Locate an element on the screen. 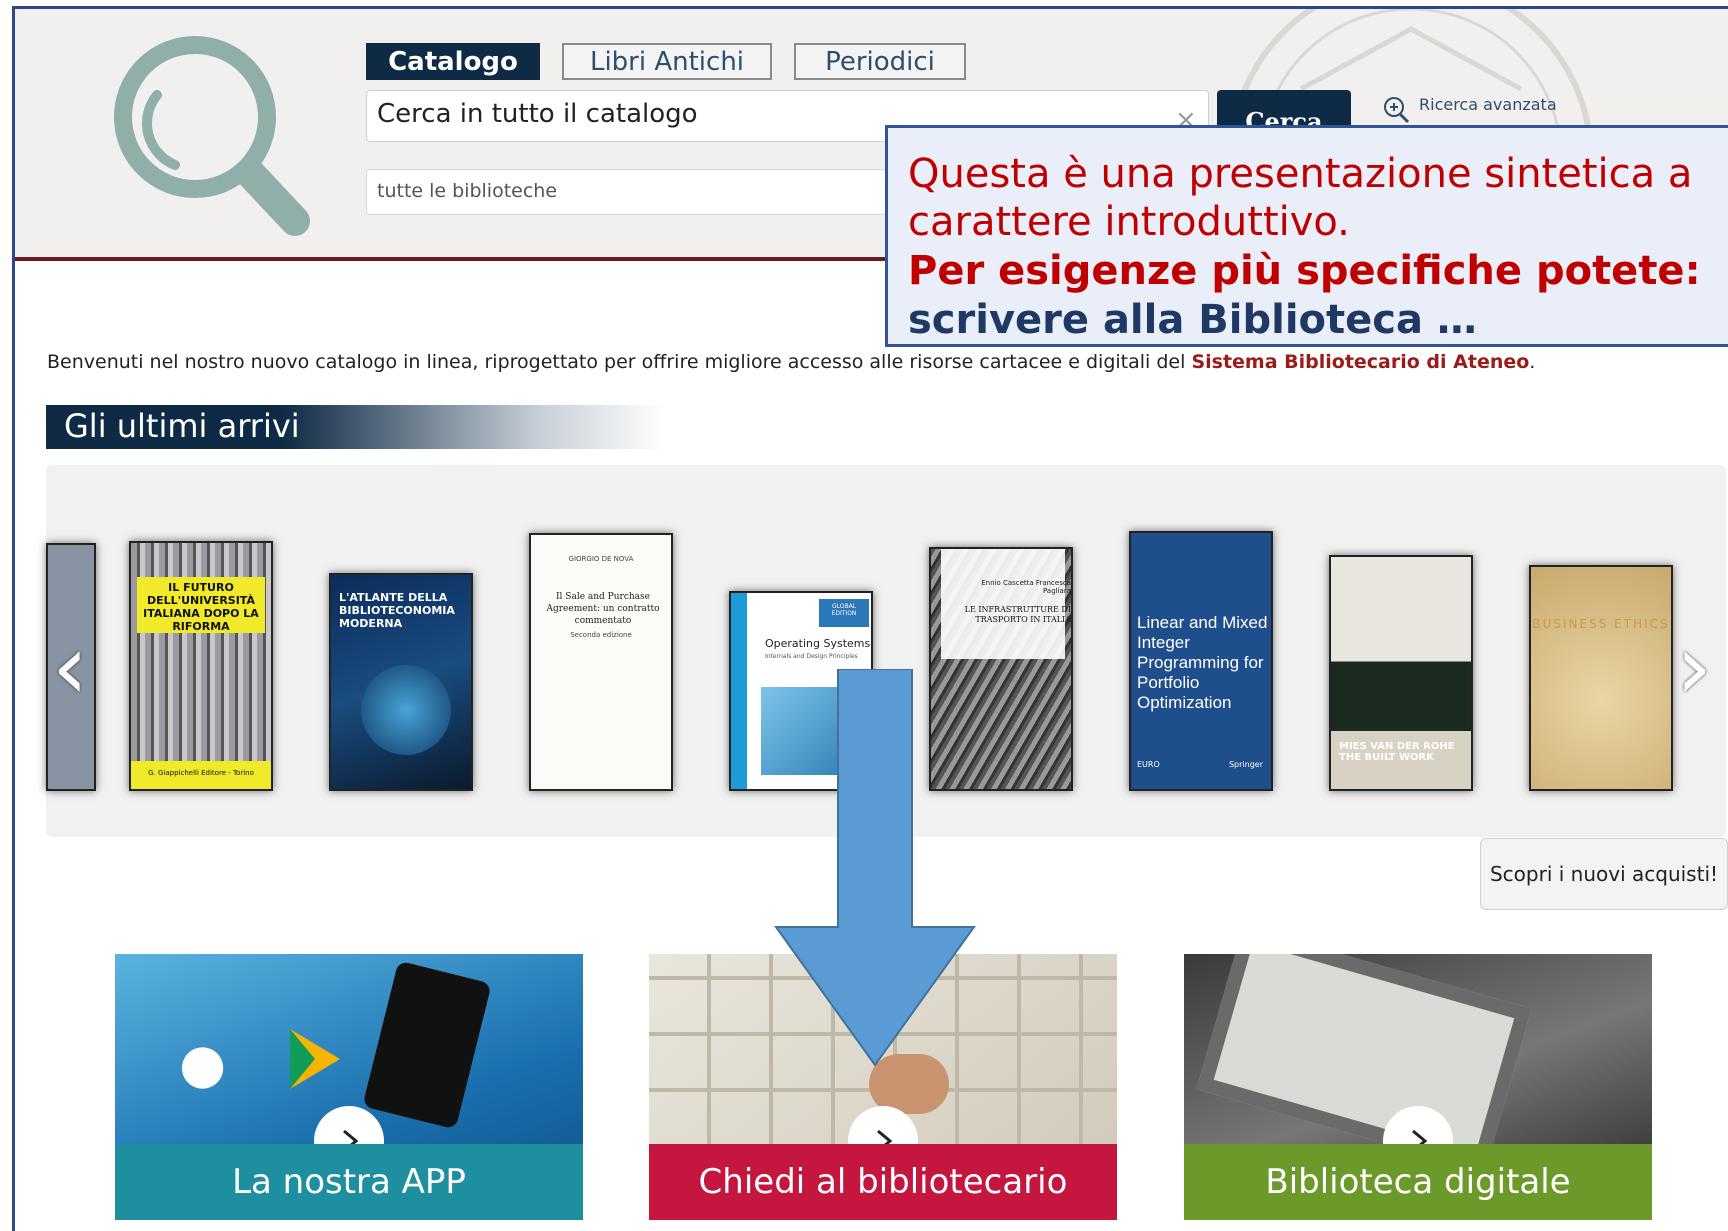  welcome-suffix: . is located at coordinates (1532, 362).